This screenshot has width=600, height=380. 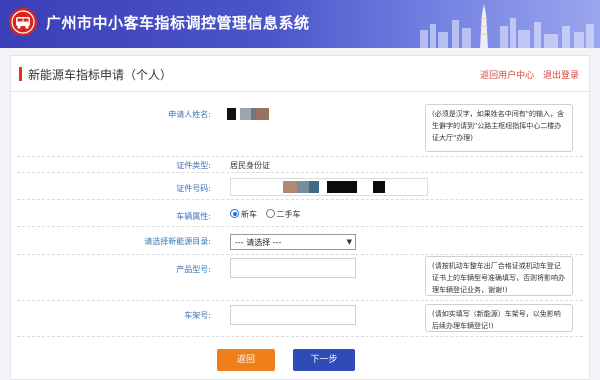 I want to click on product-model-input, so click(x=293, y=268).